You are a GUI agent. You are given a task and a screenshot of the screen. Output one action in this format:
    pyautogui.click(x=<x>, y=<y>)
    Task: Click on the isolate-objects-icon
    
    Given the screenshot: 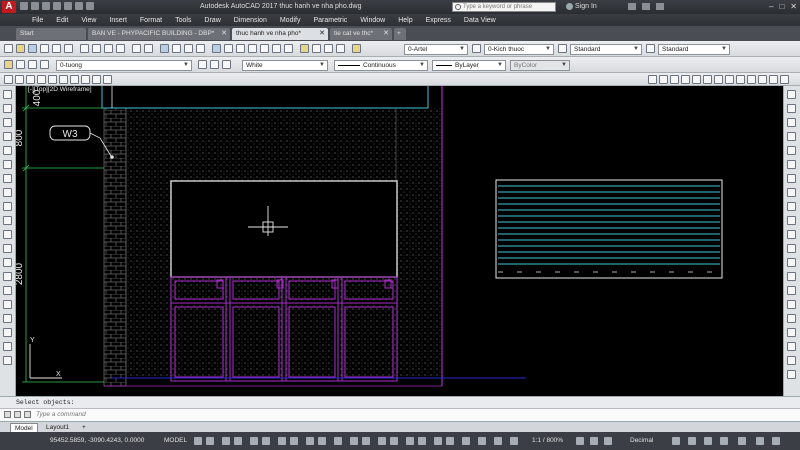 What is the action you would take?
    pyautogui.click(x=608, y=441)
    